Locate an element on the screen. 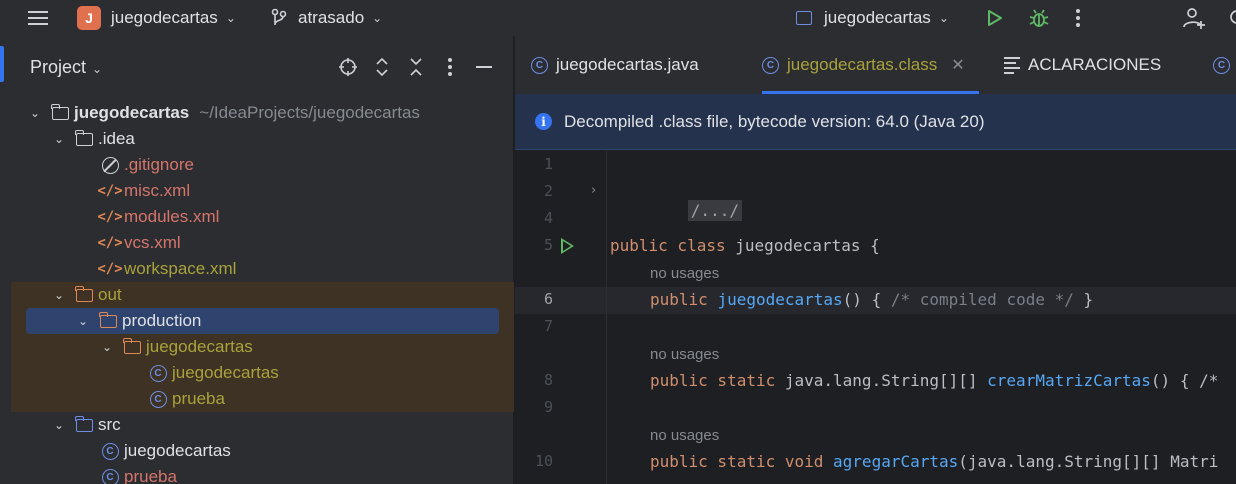  tab-label: juegodecartas.java is located at coordinates (627, 64).